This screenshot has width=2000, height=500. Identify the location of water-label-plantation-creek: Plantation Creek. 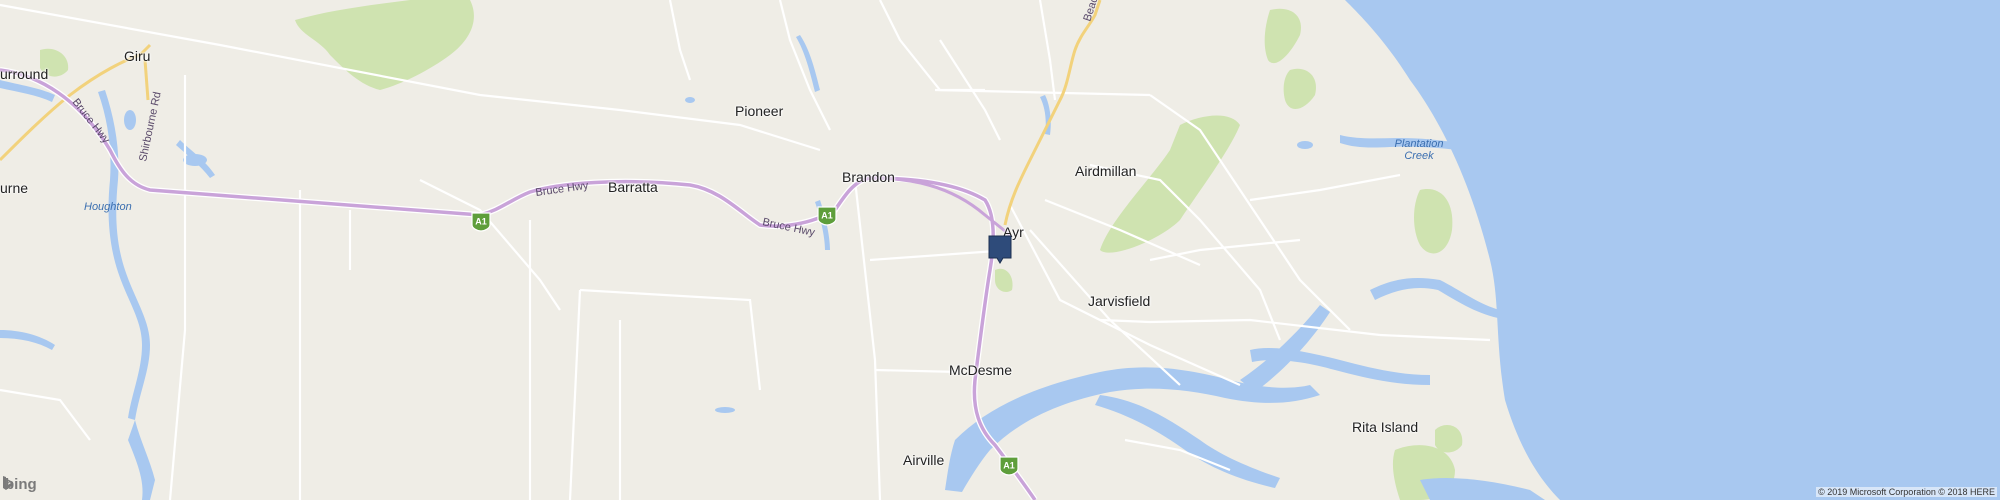
(1419, 150).